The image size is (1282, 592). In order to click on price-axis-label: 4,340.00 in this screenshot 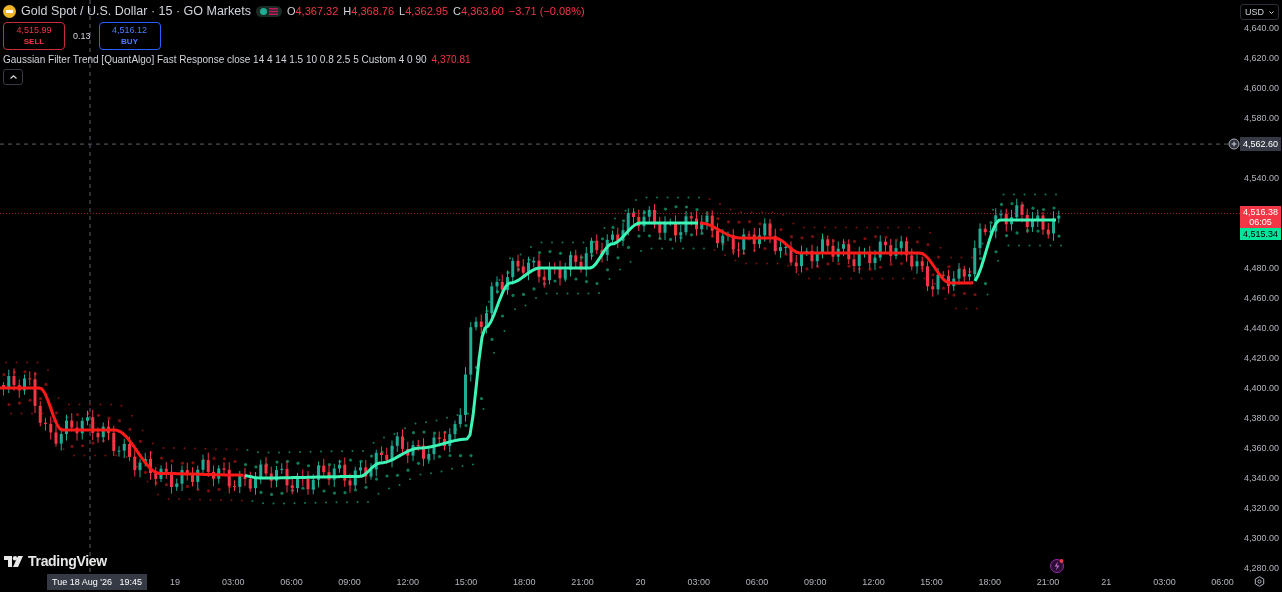, I will do `click(1261, 478)`.